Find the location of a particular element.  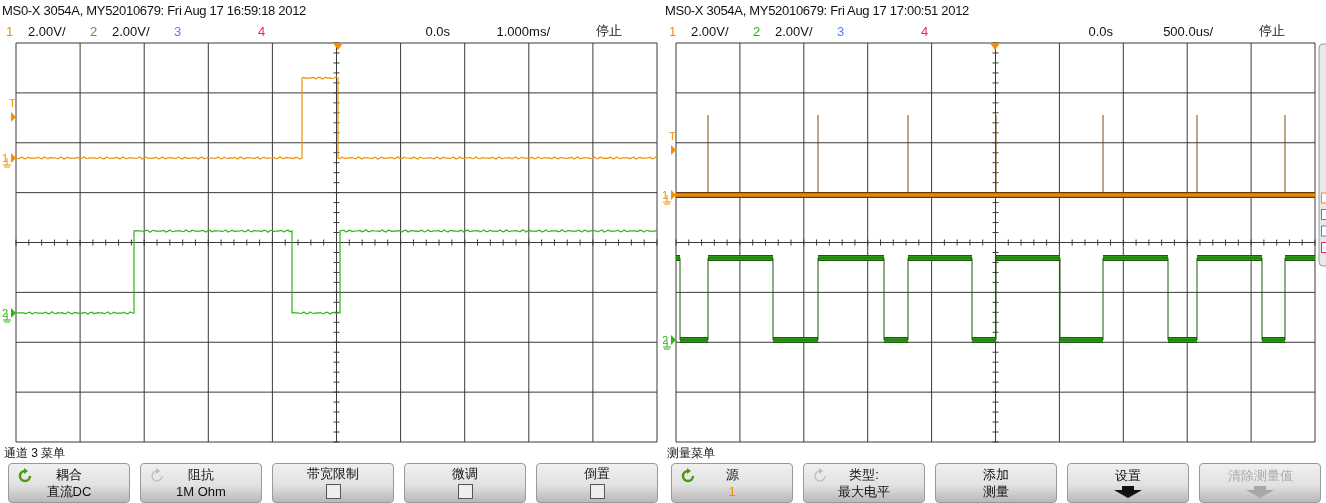

menu-title: 通道 3 菜单 is located at coordinates (35, 453).